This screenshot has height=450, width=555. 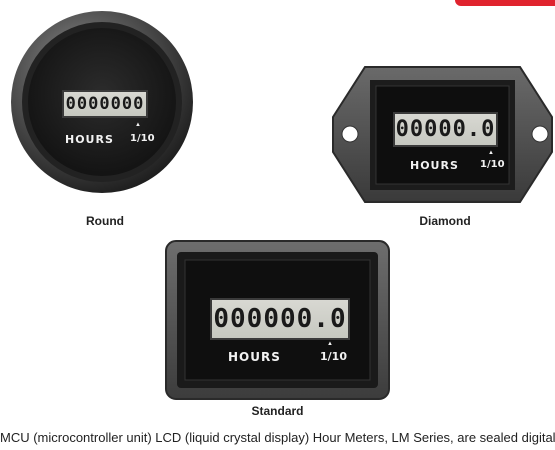 I want to click on standard-hour-meter: 000000.0 HOURS ▲ 1/10, so click(x=277, y=320).